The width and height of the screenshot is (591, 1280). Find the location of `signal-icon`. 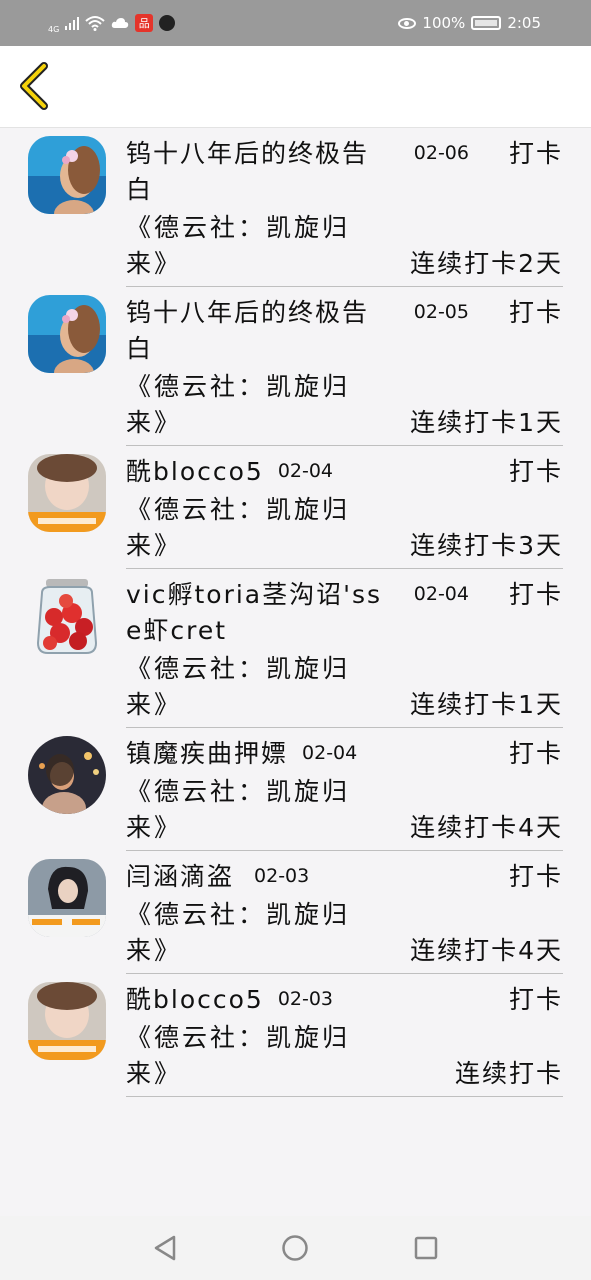

signal-icon is located at coordinates (72, 23).